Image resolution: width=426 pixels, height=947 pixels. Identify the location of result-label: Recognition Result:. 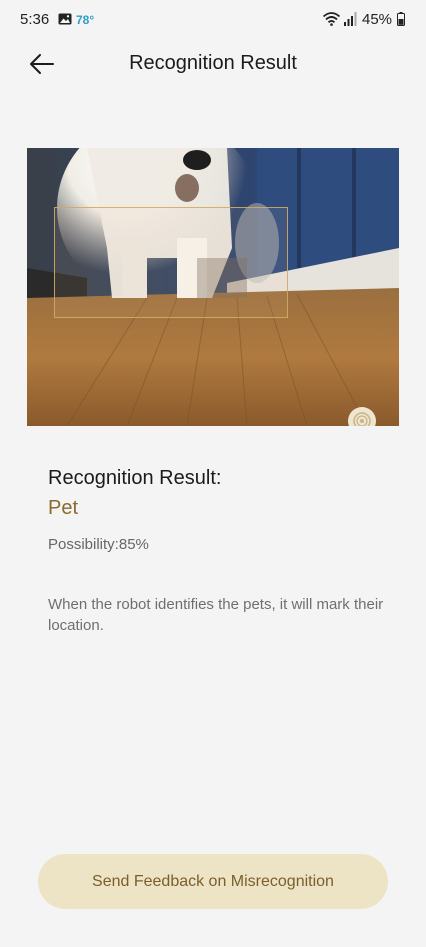
(135, 478).